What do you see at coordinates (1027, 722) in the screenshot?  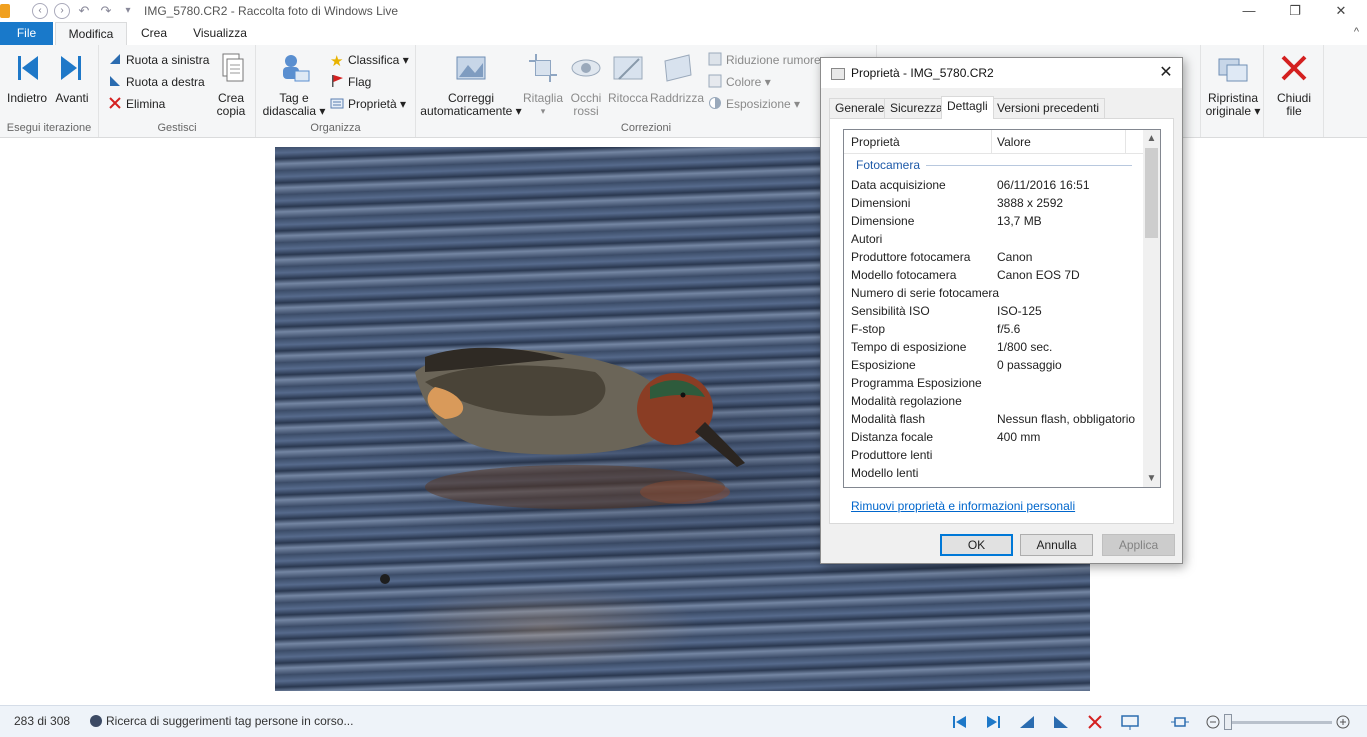 I see `rotate-left-status-icon` at bounding box center [1027, 722].